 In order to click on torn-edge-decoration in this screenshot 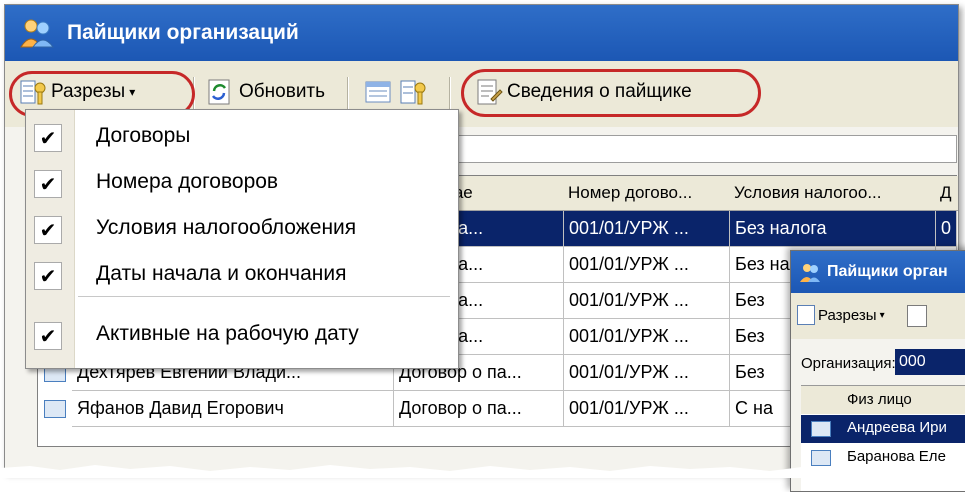, I will do `click(482, 470)`.